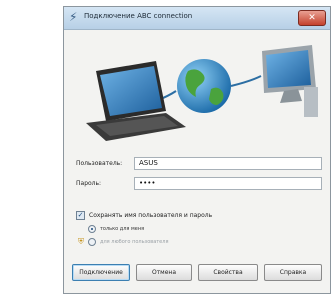 The width and height of the screenshot is (334, 299). Describe the element at coordinates (122, 229) in the screenshot. I see `radio-only-me-label: только для меня` at that location.